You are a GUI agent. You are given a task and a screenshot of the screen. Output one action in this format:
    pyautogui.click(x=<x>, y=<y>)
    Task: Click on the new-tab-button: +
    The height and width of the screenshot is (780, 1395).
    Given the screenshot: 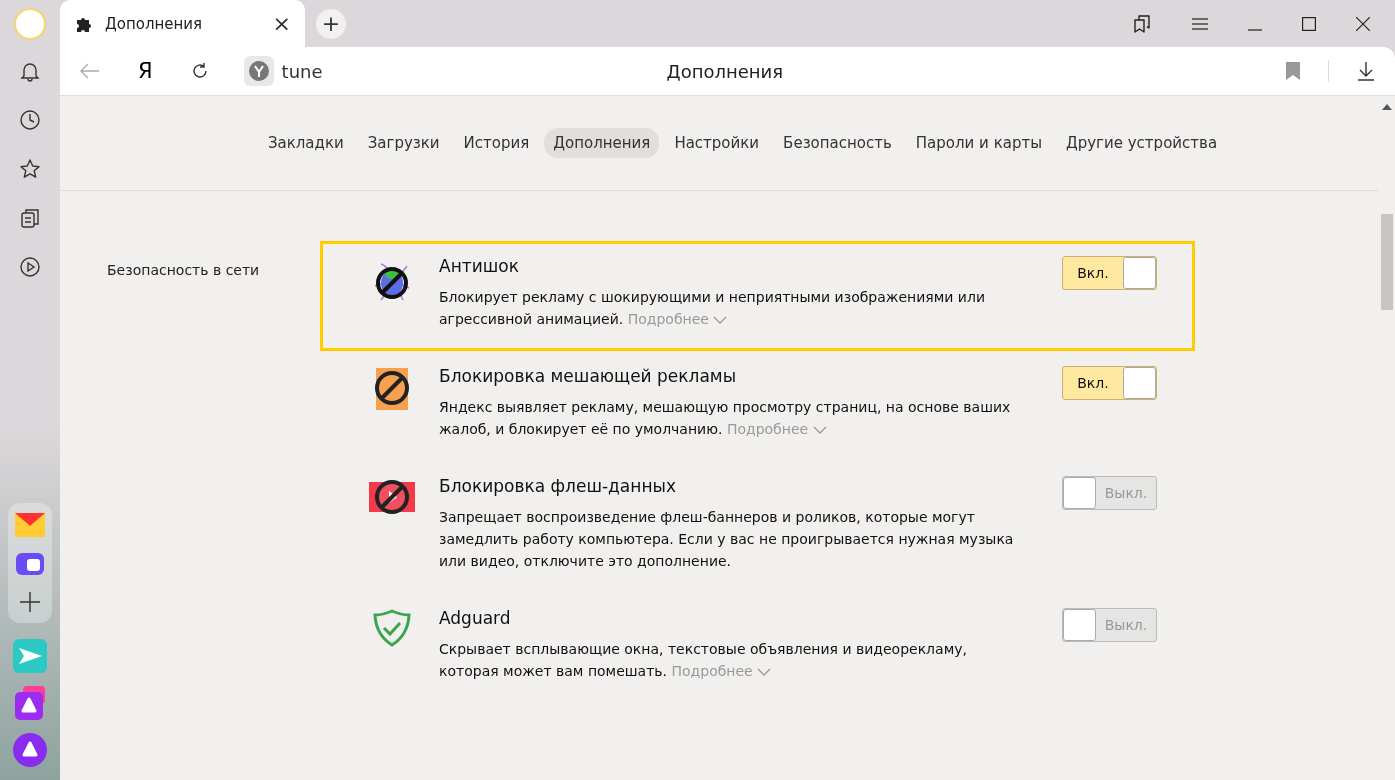 What is the action you would take?
    pyautogui.click(x=331, y=23)
    